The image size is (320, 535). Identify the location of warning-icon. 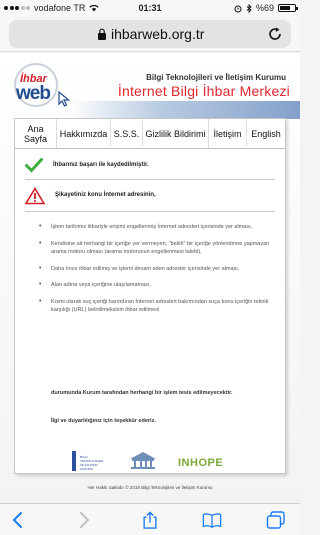
(35, 196).